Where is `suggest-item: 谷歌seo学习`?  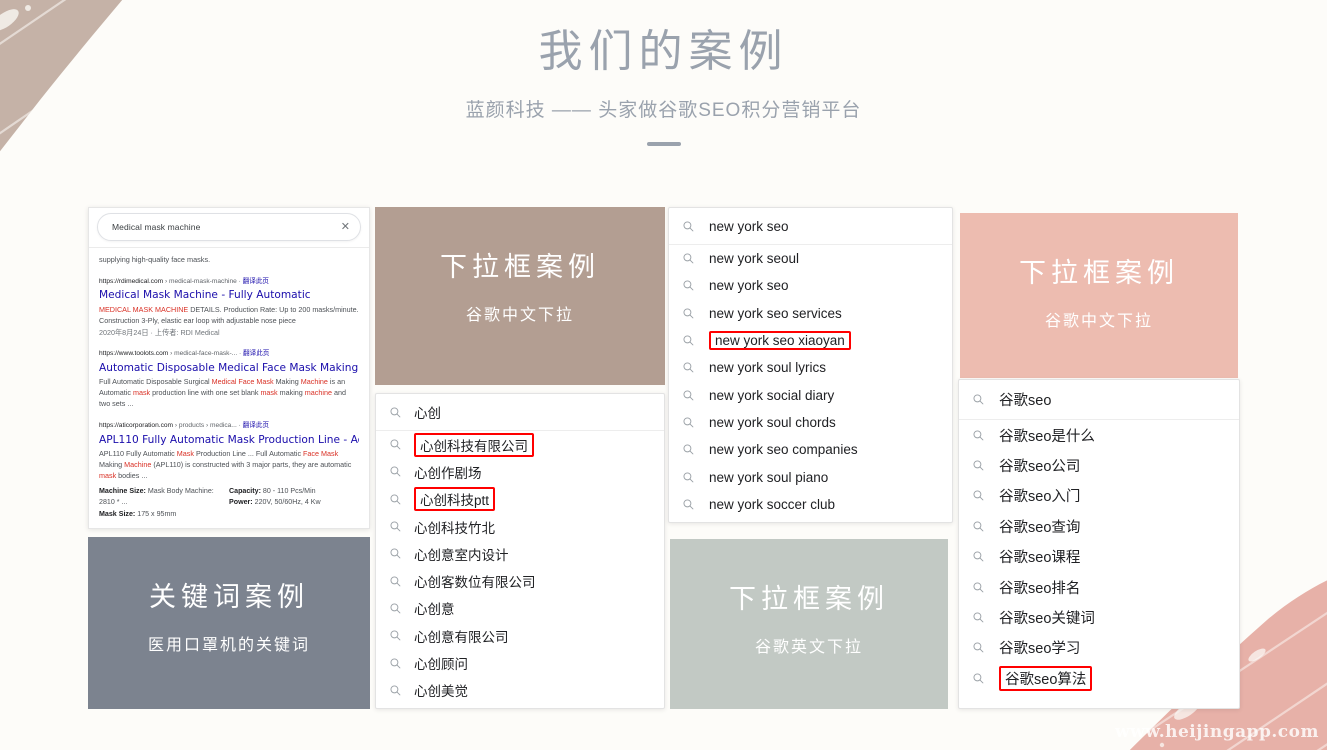 suggest-item: 谷歌seo学习 is located at coordinates (1099, 648).